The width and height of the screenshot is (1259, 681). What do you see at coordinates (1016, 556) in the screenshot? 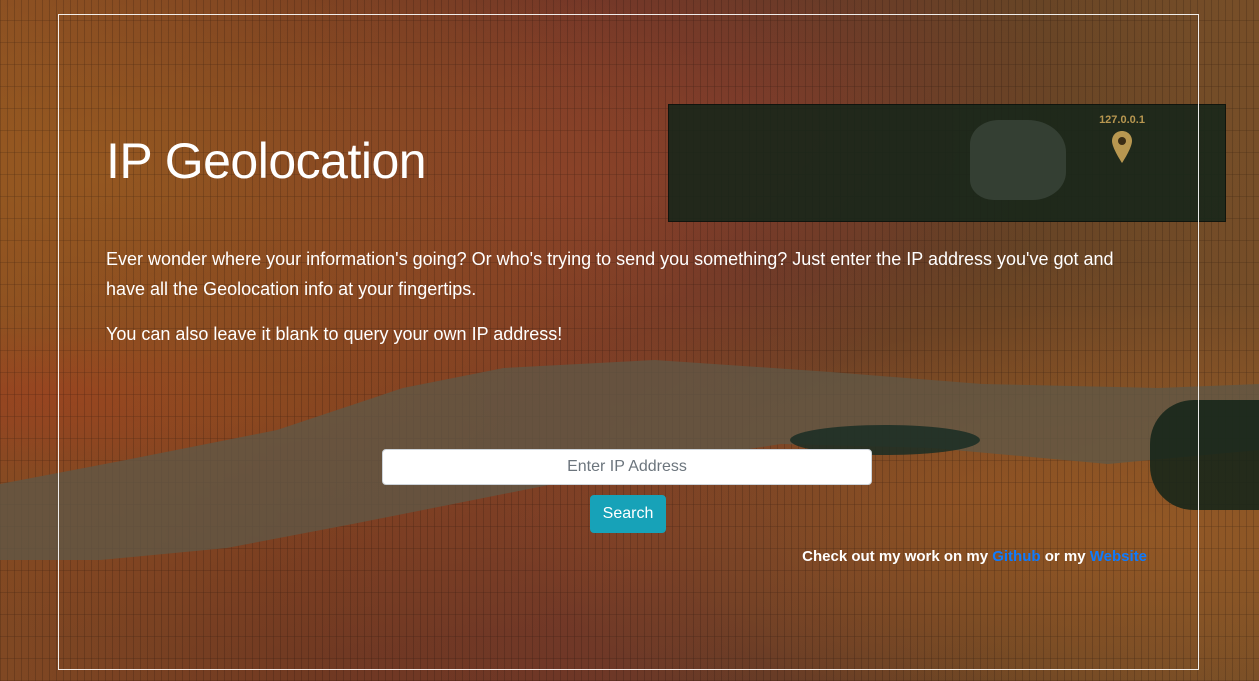
I see `github-link: Github` at bounding box center [1016, 556].